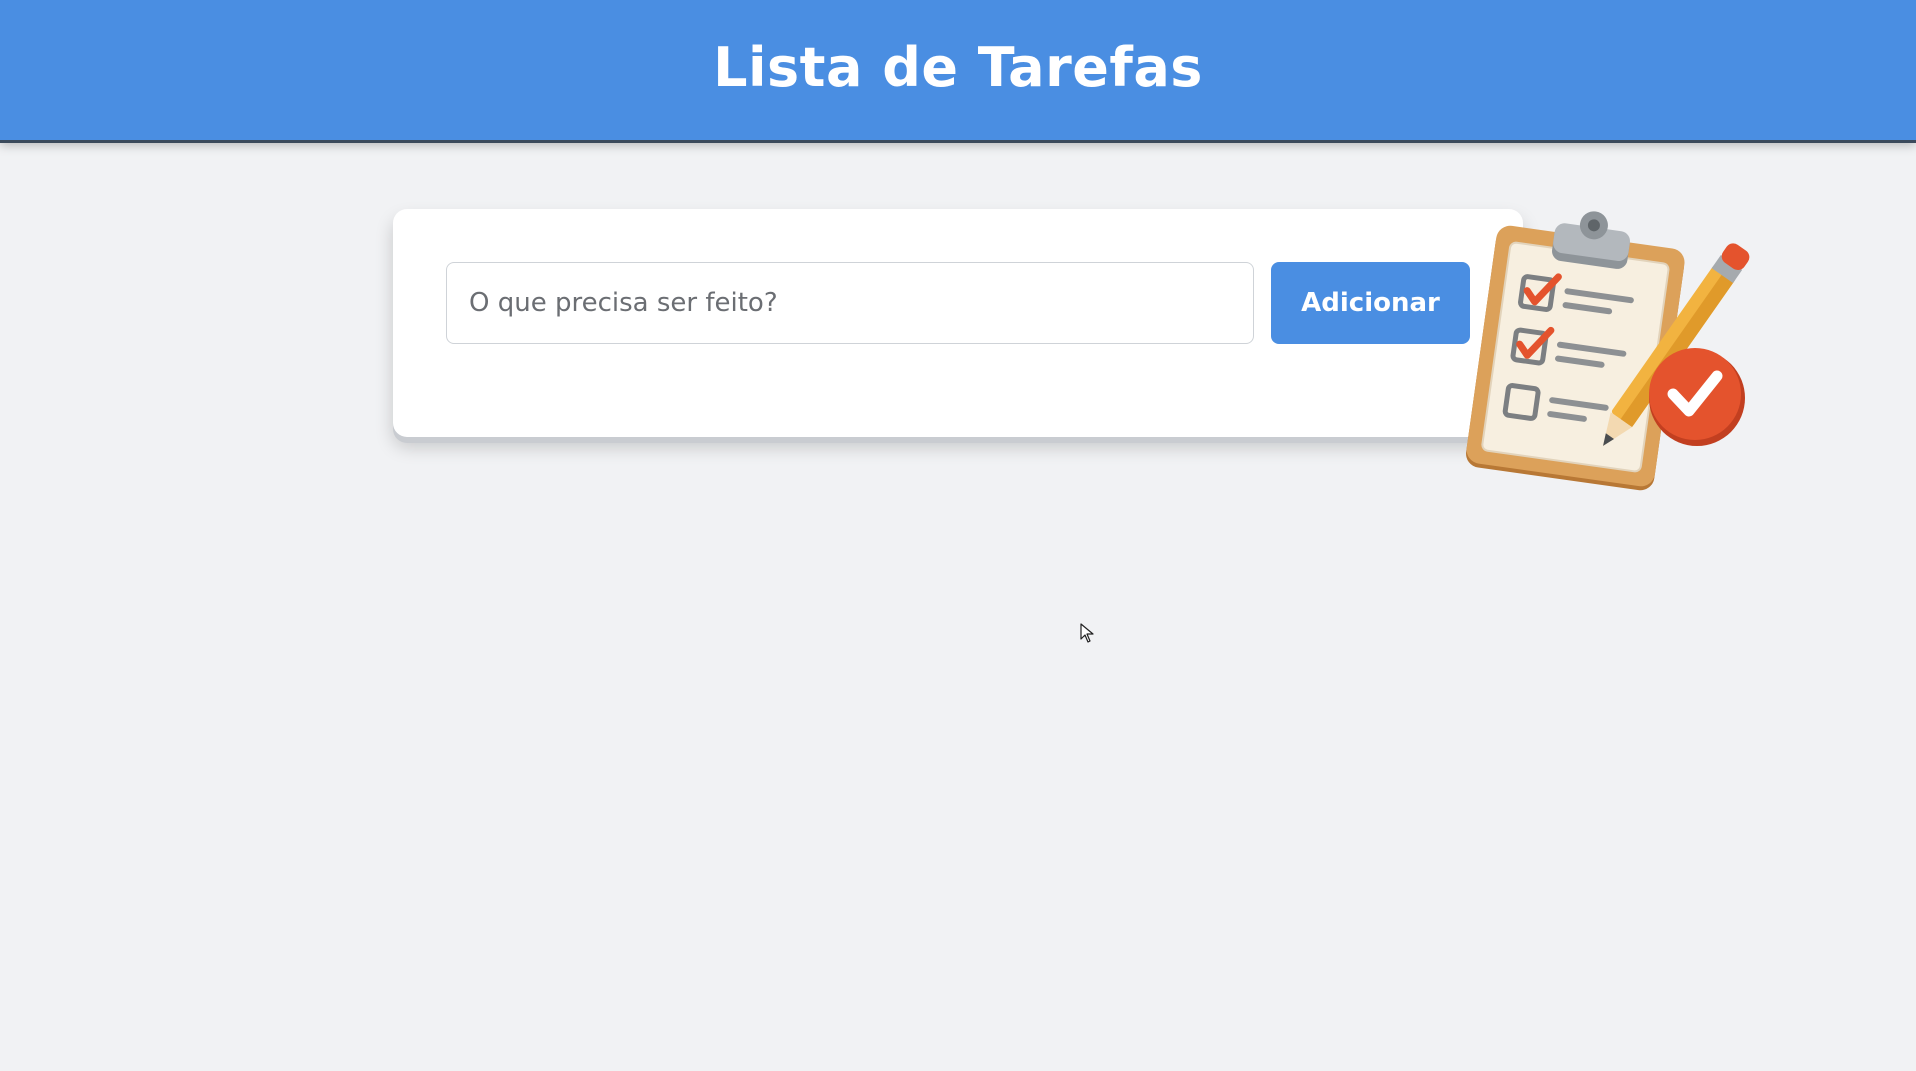 This screenshot has width=1916, height=1071. What do you see at coordinates (1370, 303) in the screenshot?
I see `add-task-button: Adicionar` at bounding box center [1370, 303].